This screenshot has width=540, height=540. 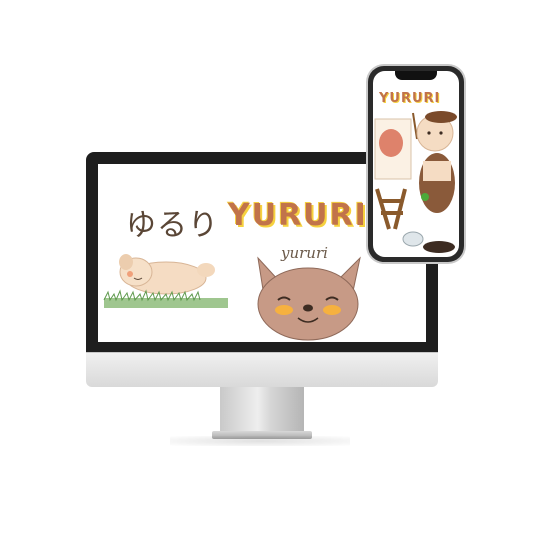 I want to click on dog-face, so click(x=308, y=304).